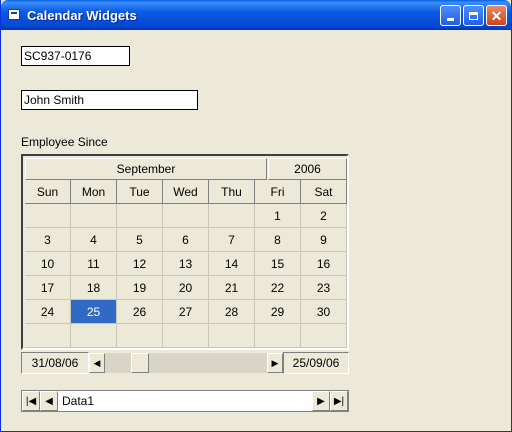 This screenshot has width=512, height=432. I want to click on day-cell: 23, so click(324, 288).